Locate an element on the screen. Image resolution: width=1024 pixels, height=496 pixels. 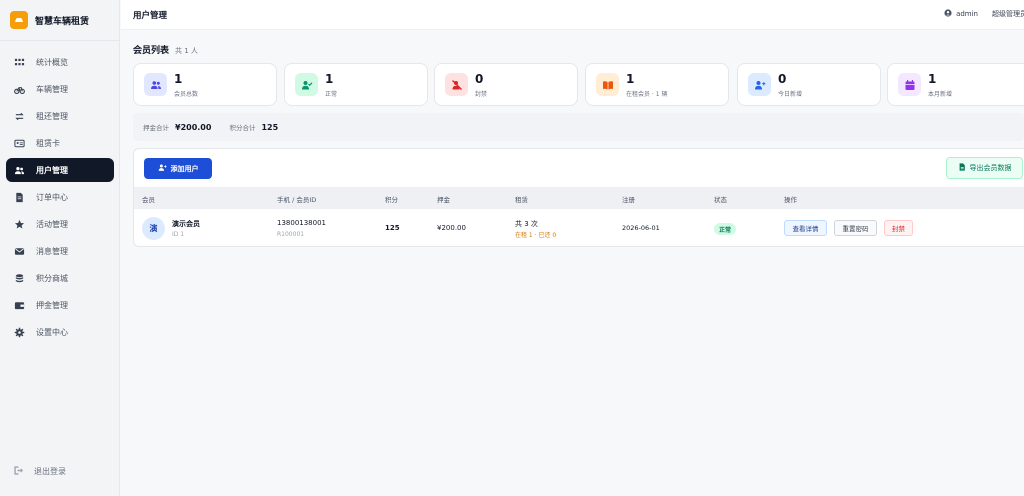
gear-icon is located at coordinates (19, 332).